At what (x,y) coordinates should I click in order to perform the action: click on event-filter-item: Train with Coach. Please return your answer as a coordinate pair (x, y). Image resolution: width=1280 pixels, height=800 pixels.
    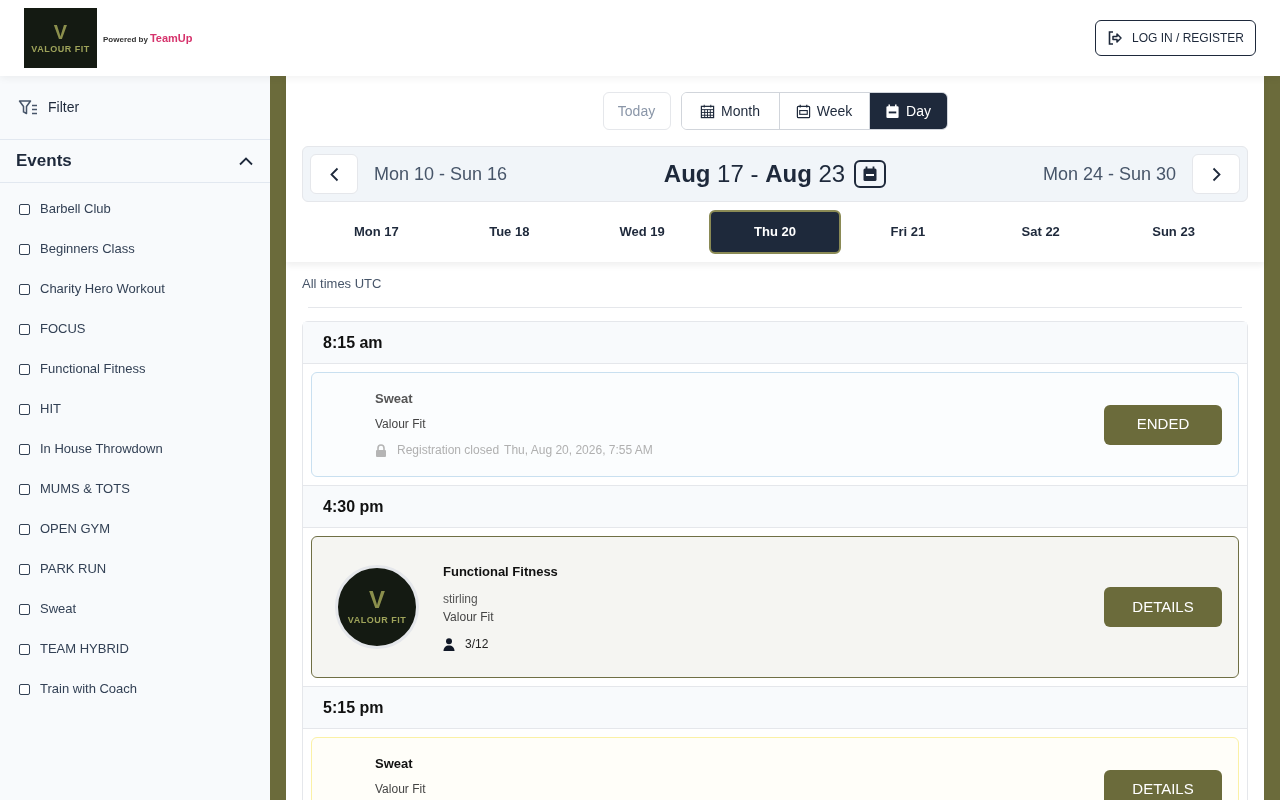
    Looking at the image, I should click on (135, 689).